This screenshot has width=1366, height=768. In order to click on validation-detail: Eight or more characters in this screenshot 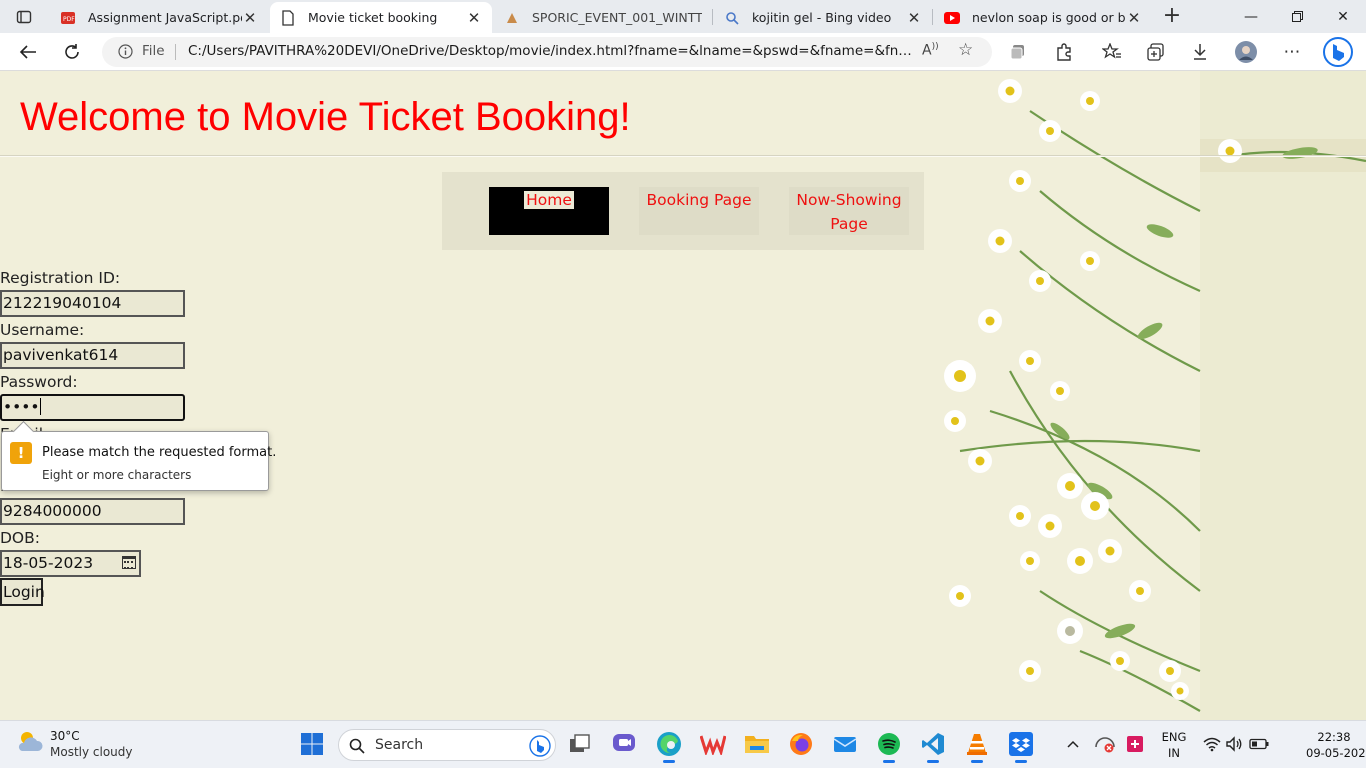, I will do `click(117, 475)`.